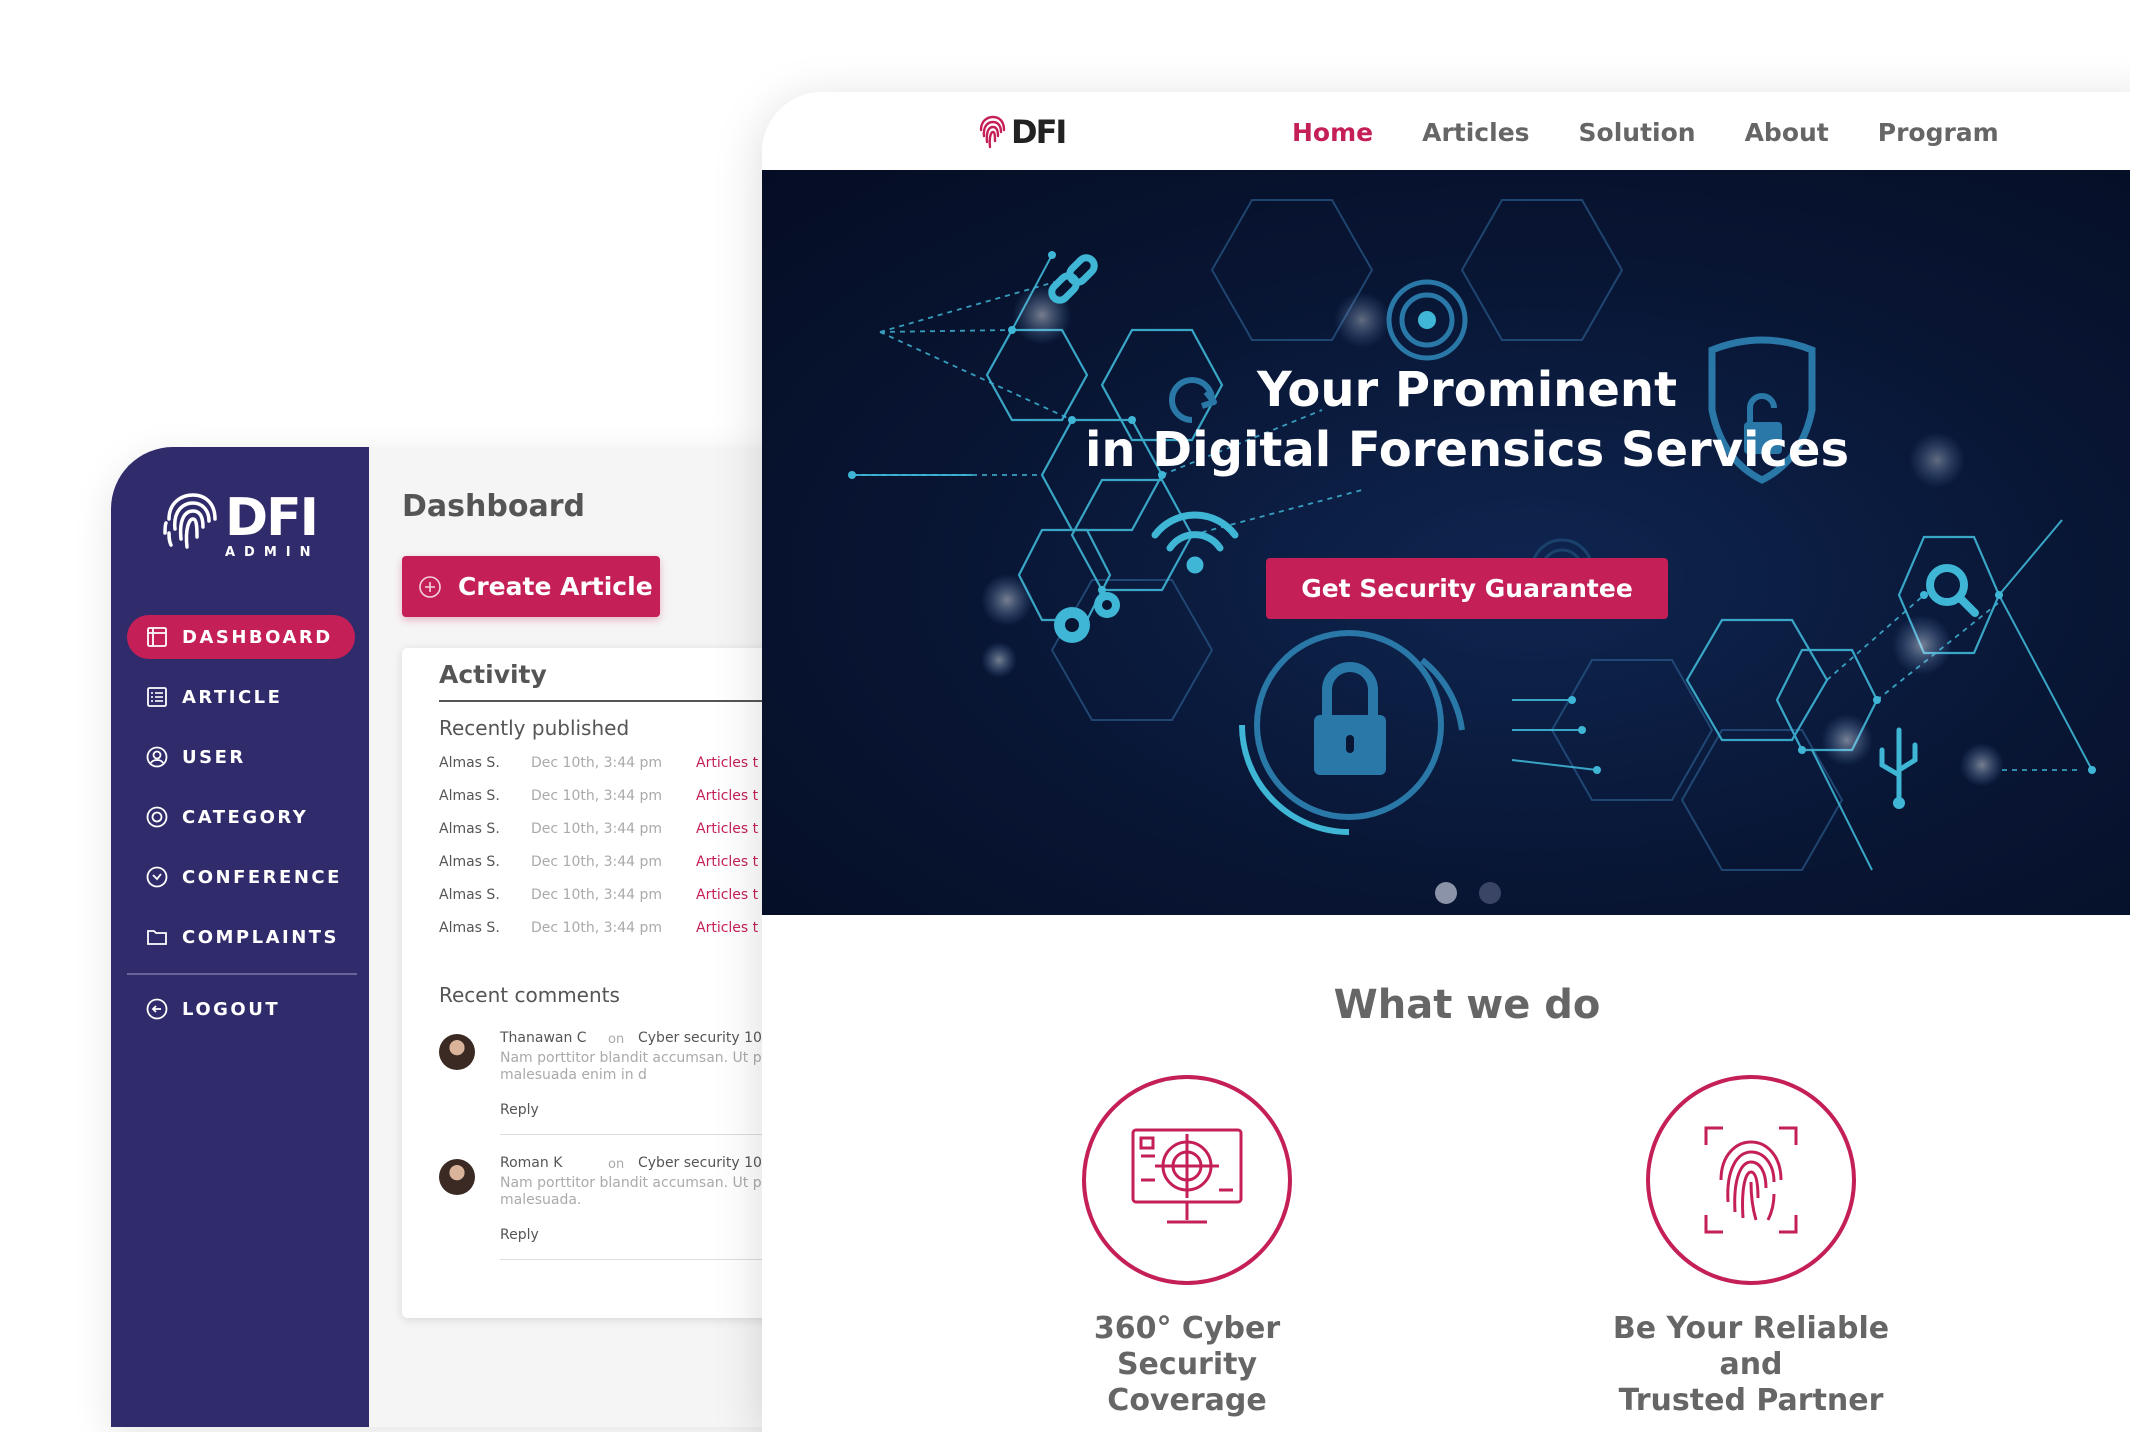  What do you see at coordinates (242, 974) in the screenshot?
I see `sidebar-divider` at bounding box center [242, 974].